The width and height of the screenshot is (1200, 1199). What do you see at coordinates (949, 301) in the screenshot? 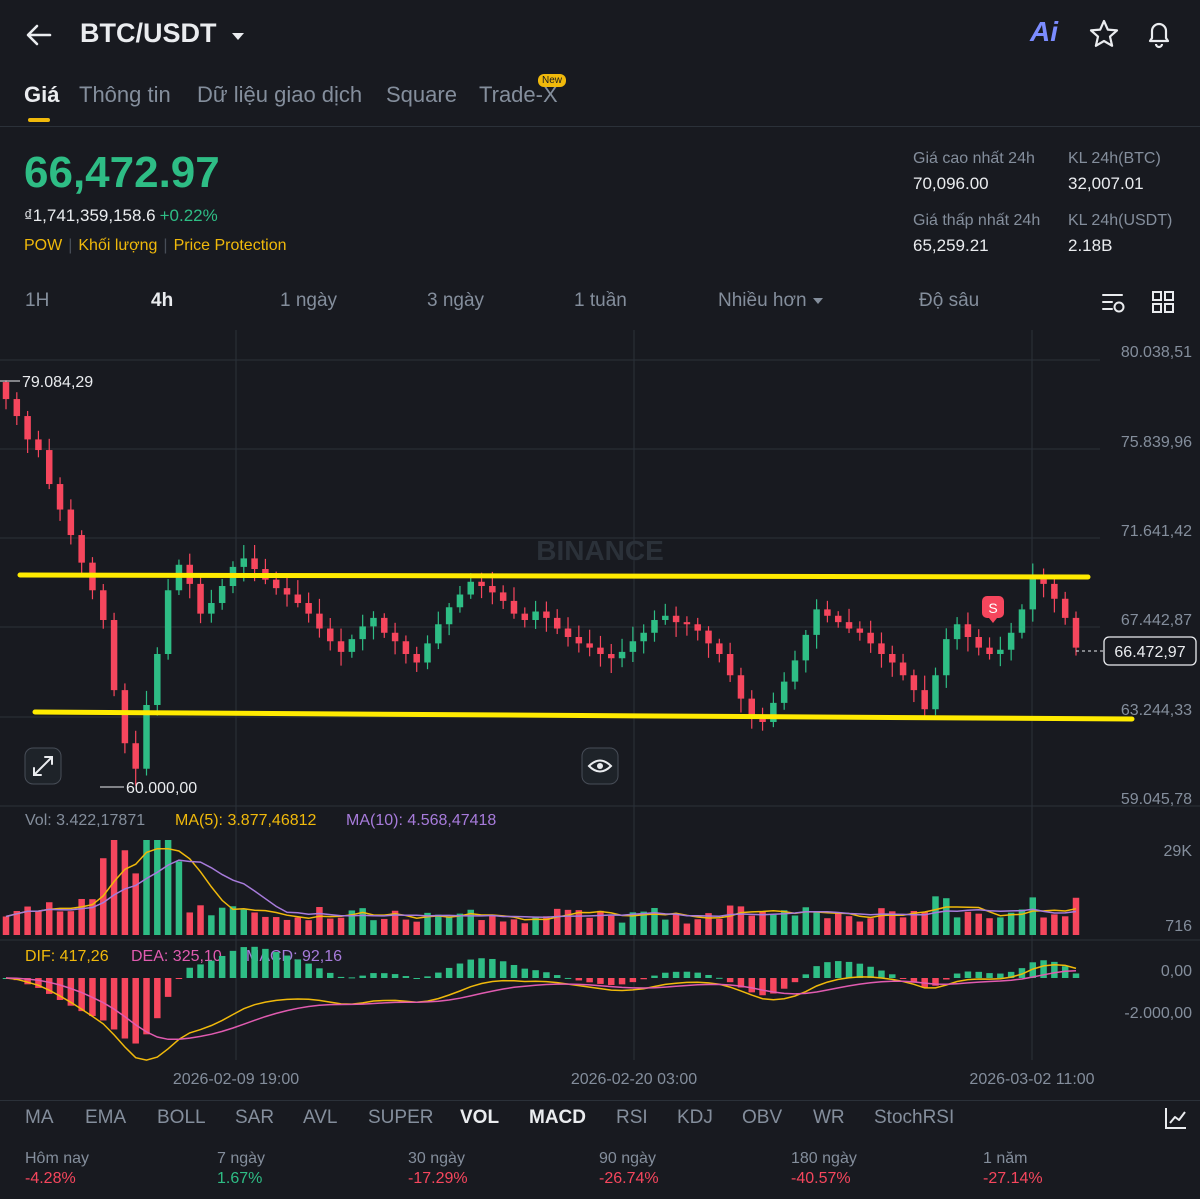
I see `interval-depth: Độ sâu` at bounding box center [949, 301].